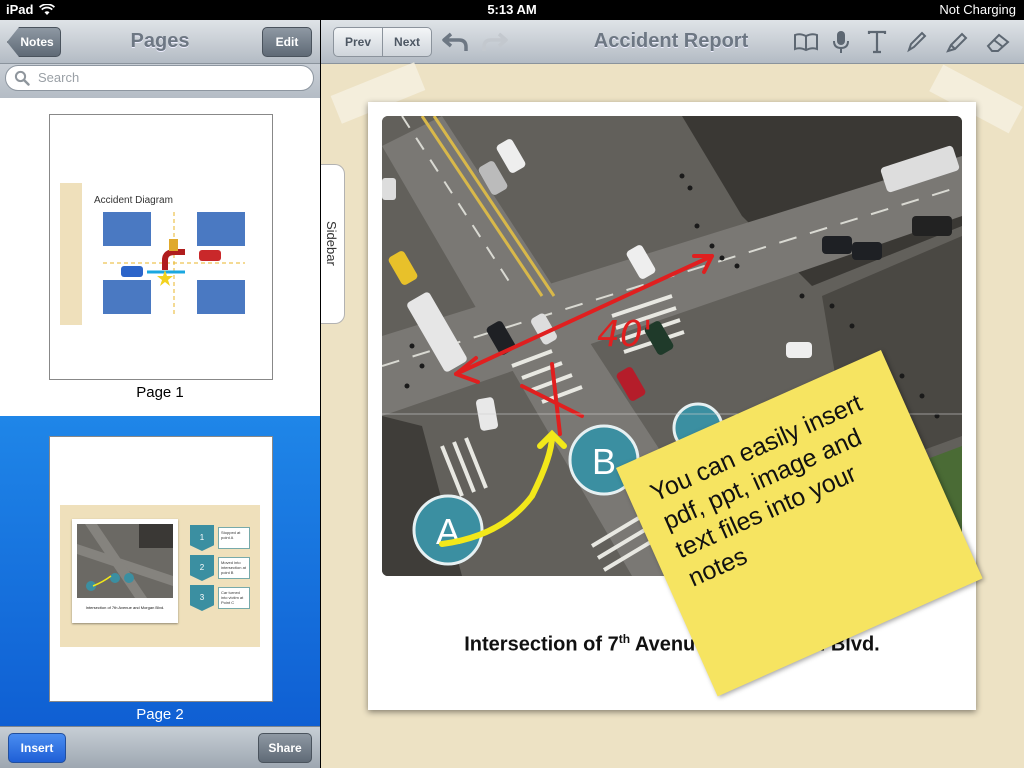 This screenshot has height=768, width=1024. Describe the element at coordinates (285, 748) in the screenshot. I see `share-button: Share` at that location.